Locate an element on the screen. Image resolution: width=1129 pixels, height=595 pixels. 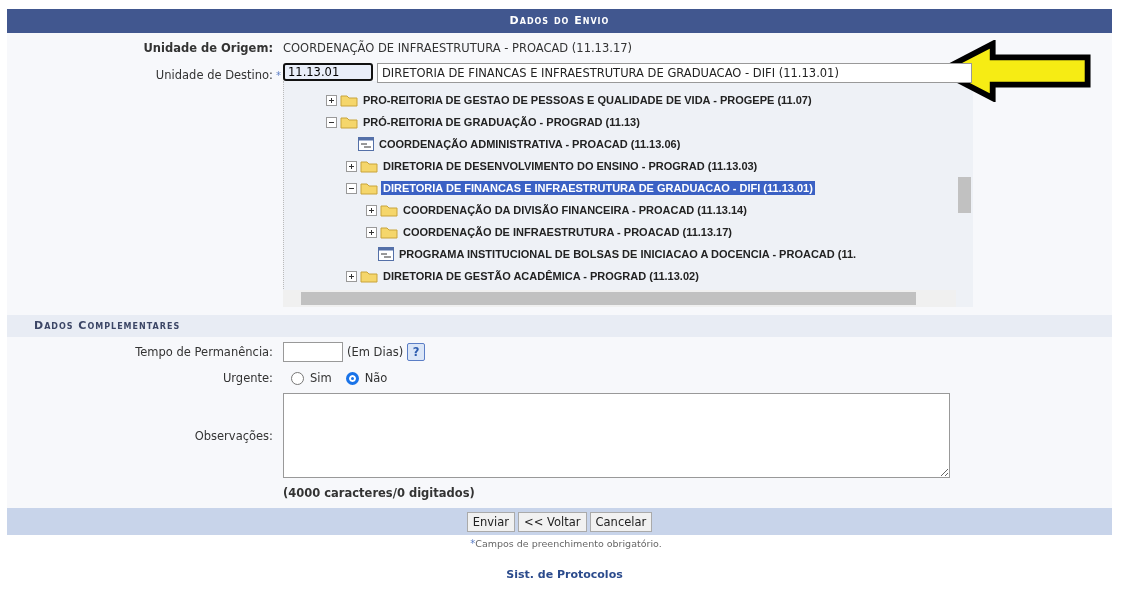
tree-item: DIRETORIA DE DESENVOLVIMENTO DO ENSINO - PROGRAD (11.13.03) is located at coordinates (570, 166).